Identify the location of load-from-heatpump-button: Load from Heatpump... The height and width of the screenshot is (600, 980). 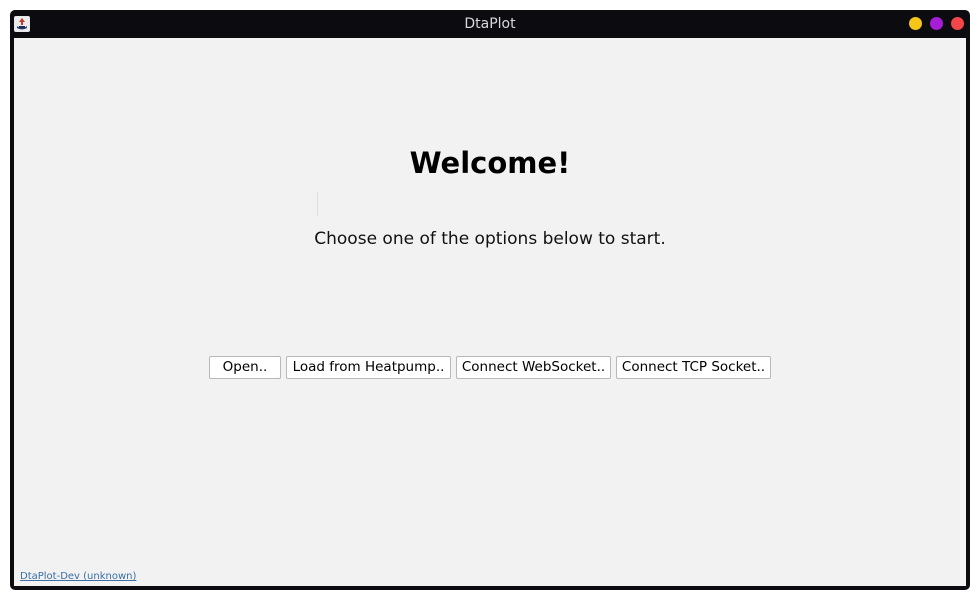
(368, 367).